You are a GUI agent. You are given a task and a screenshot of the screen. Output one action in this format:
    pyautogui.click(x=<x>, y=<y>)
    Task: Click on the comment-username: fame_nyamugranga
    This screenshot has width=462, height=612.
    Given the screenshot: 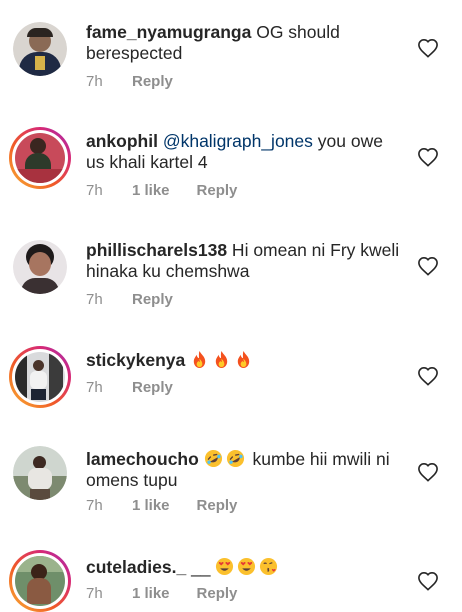 What is the action you would take?
    pyautogui.click(x=168, y=32)
    